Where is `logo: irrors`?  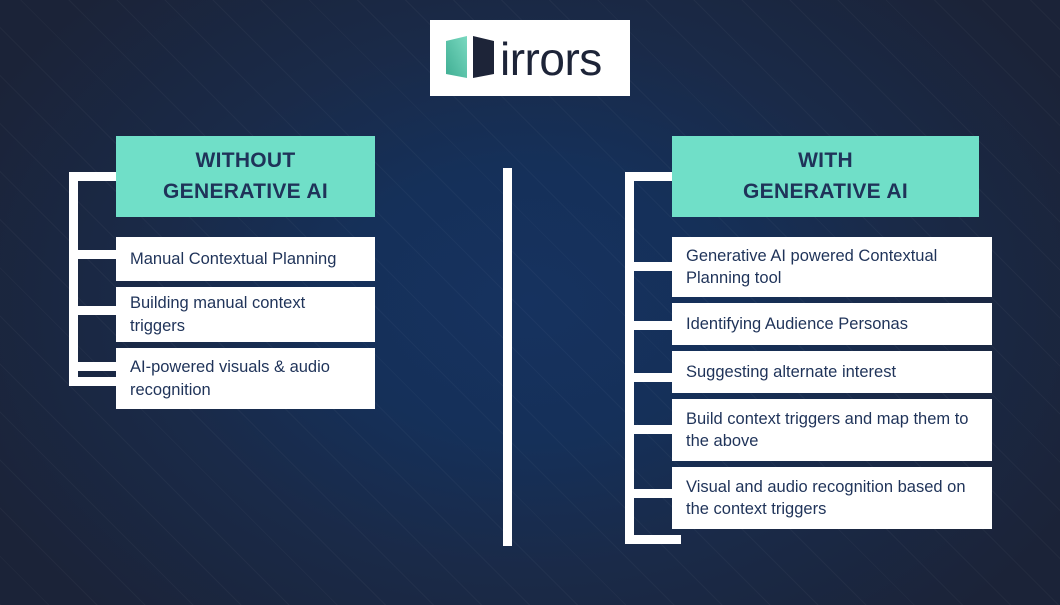 logo: irrors is located at coordinates (530, 58).